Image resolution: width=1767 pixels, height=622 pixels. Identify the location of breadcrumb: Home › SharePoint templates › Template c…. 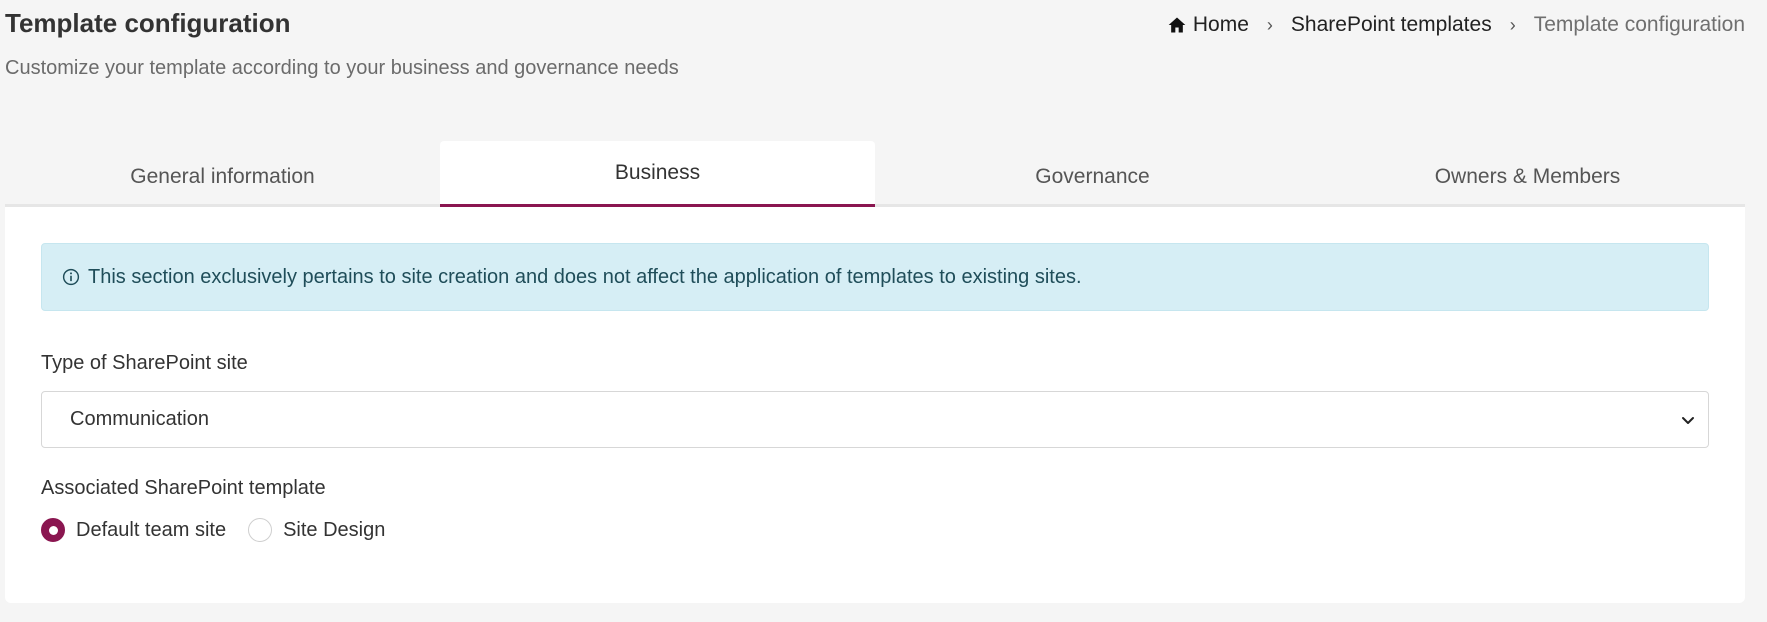
(1456, 25).